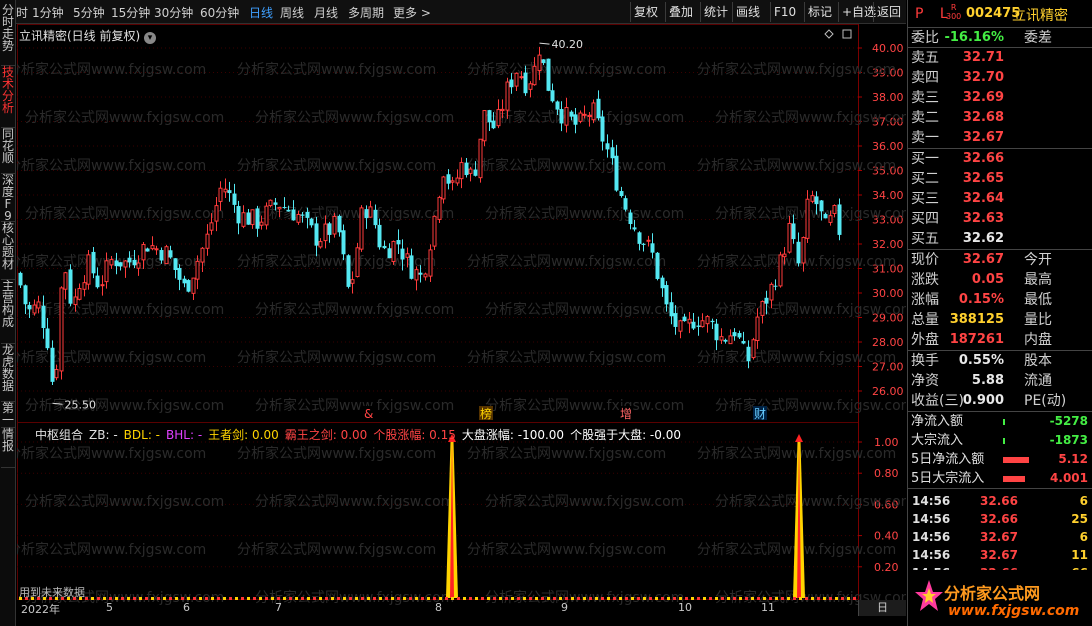 This screenshot has width=1092, height=626. What do you see at coordinates (8, 151) in the screenshot?
I see `left-tab-2: 同花顺` at bounding box center [8, 151].